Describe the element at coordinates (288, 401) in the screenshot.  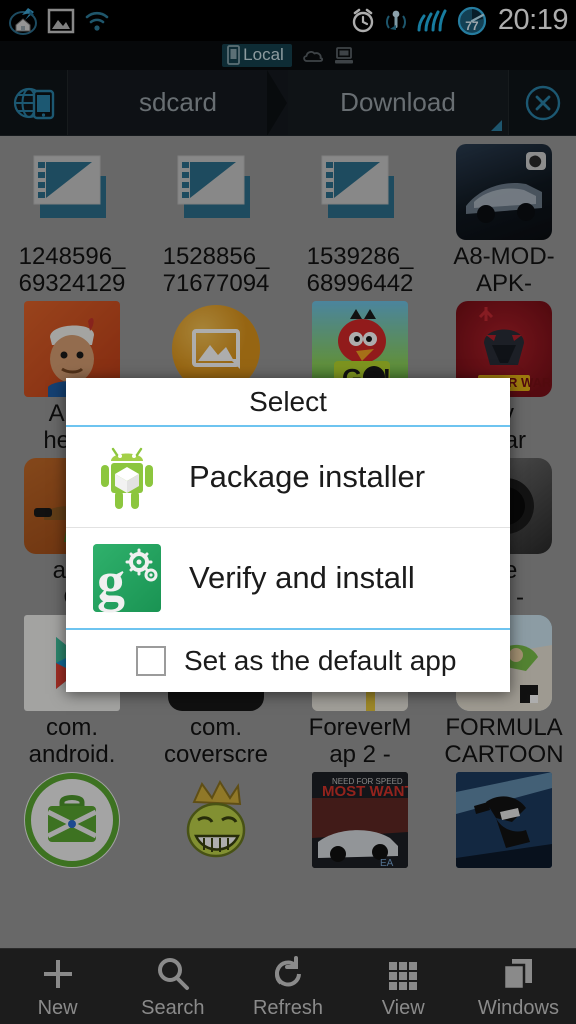
I see `dialog-title: Select` at that location.